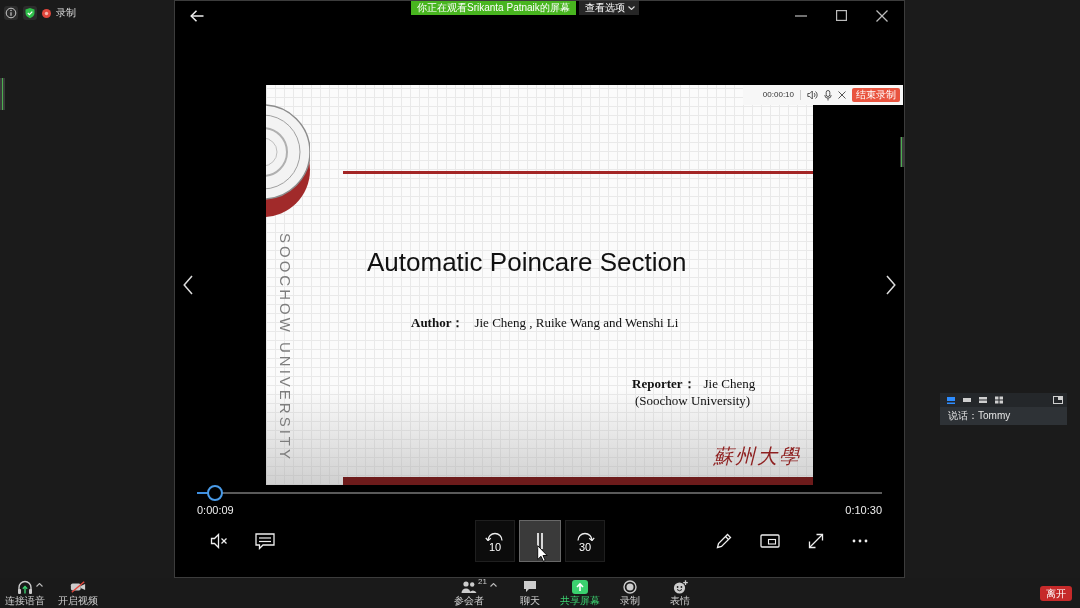 The image size is (1080, 608). I want to click on chat-button: 聊天, so click(530, 593).